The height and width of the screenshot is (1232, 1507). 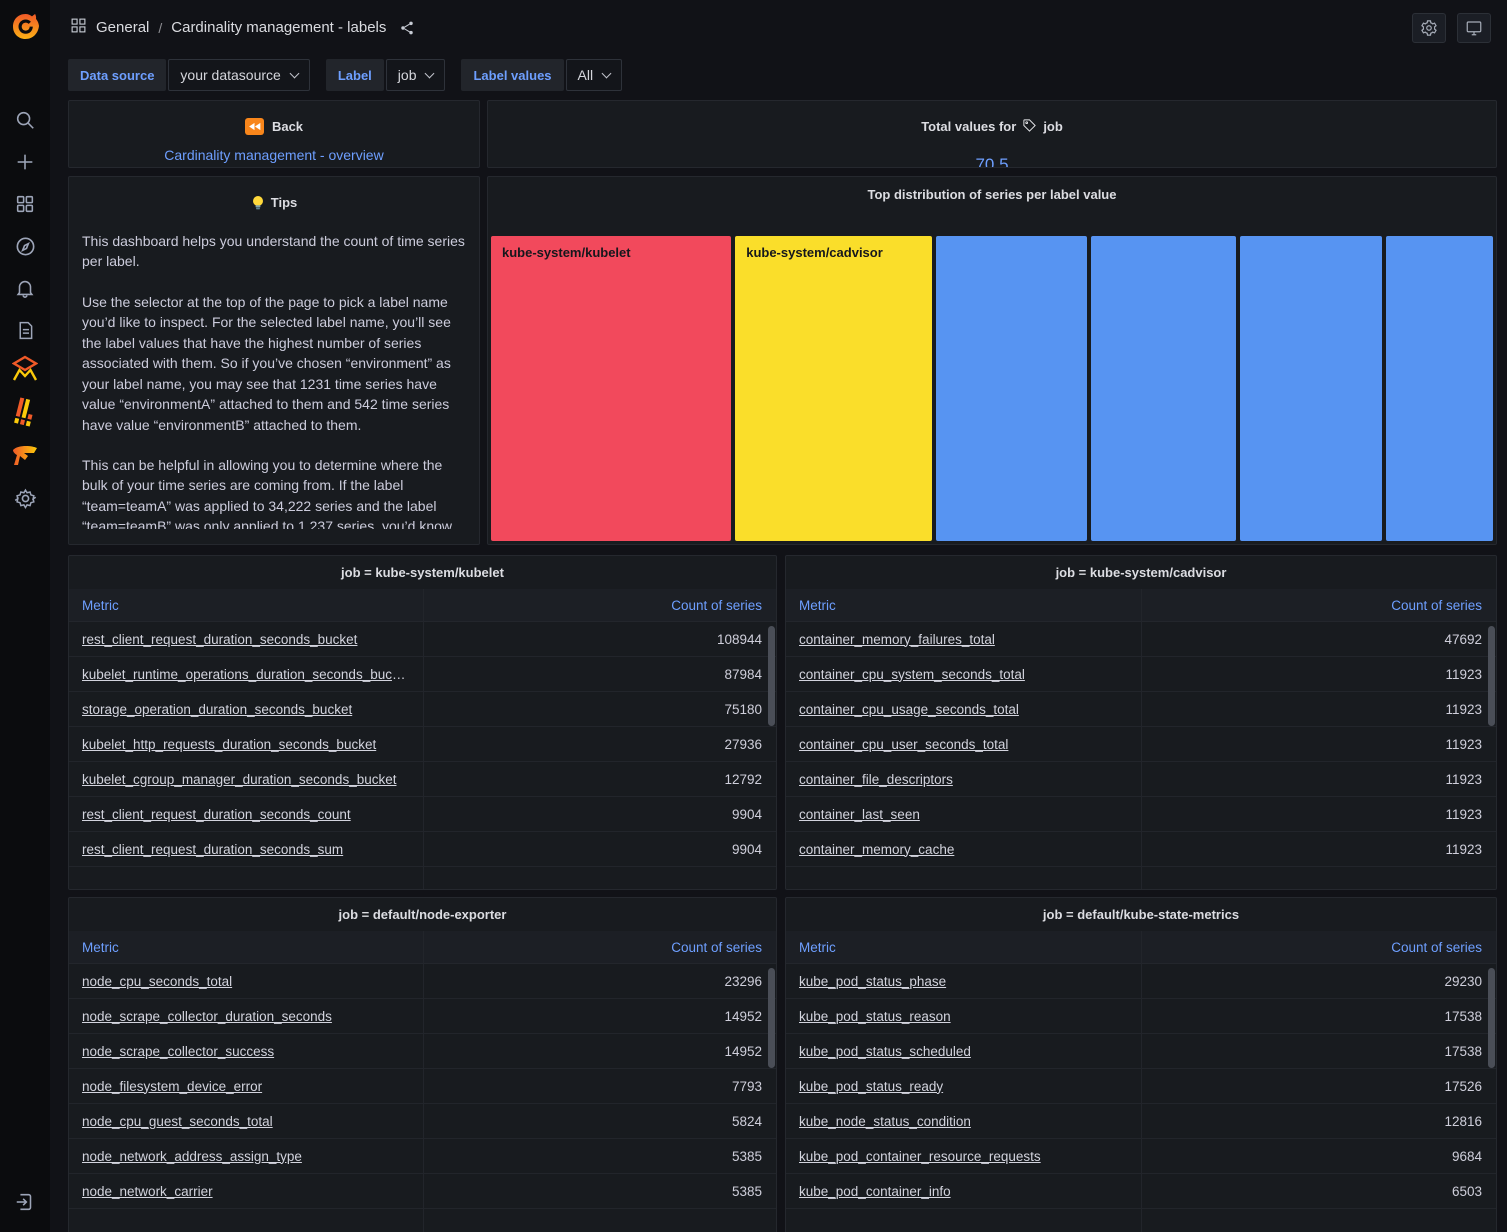 I want to click on panel-back: Back Cardinality management - overview, so click(x=274, y=134).